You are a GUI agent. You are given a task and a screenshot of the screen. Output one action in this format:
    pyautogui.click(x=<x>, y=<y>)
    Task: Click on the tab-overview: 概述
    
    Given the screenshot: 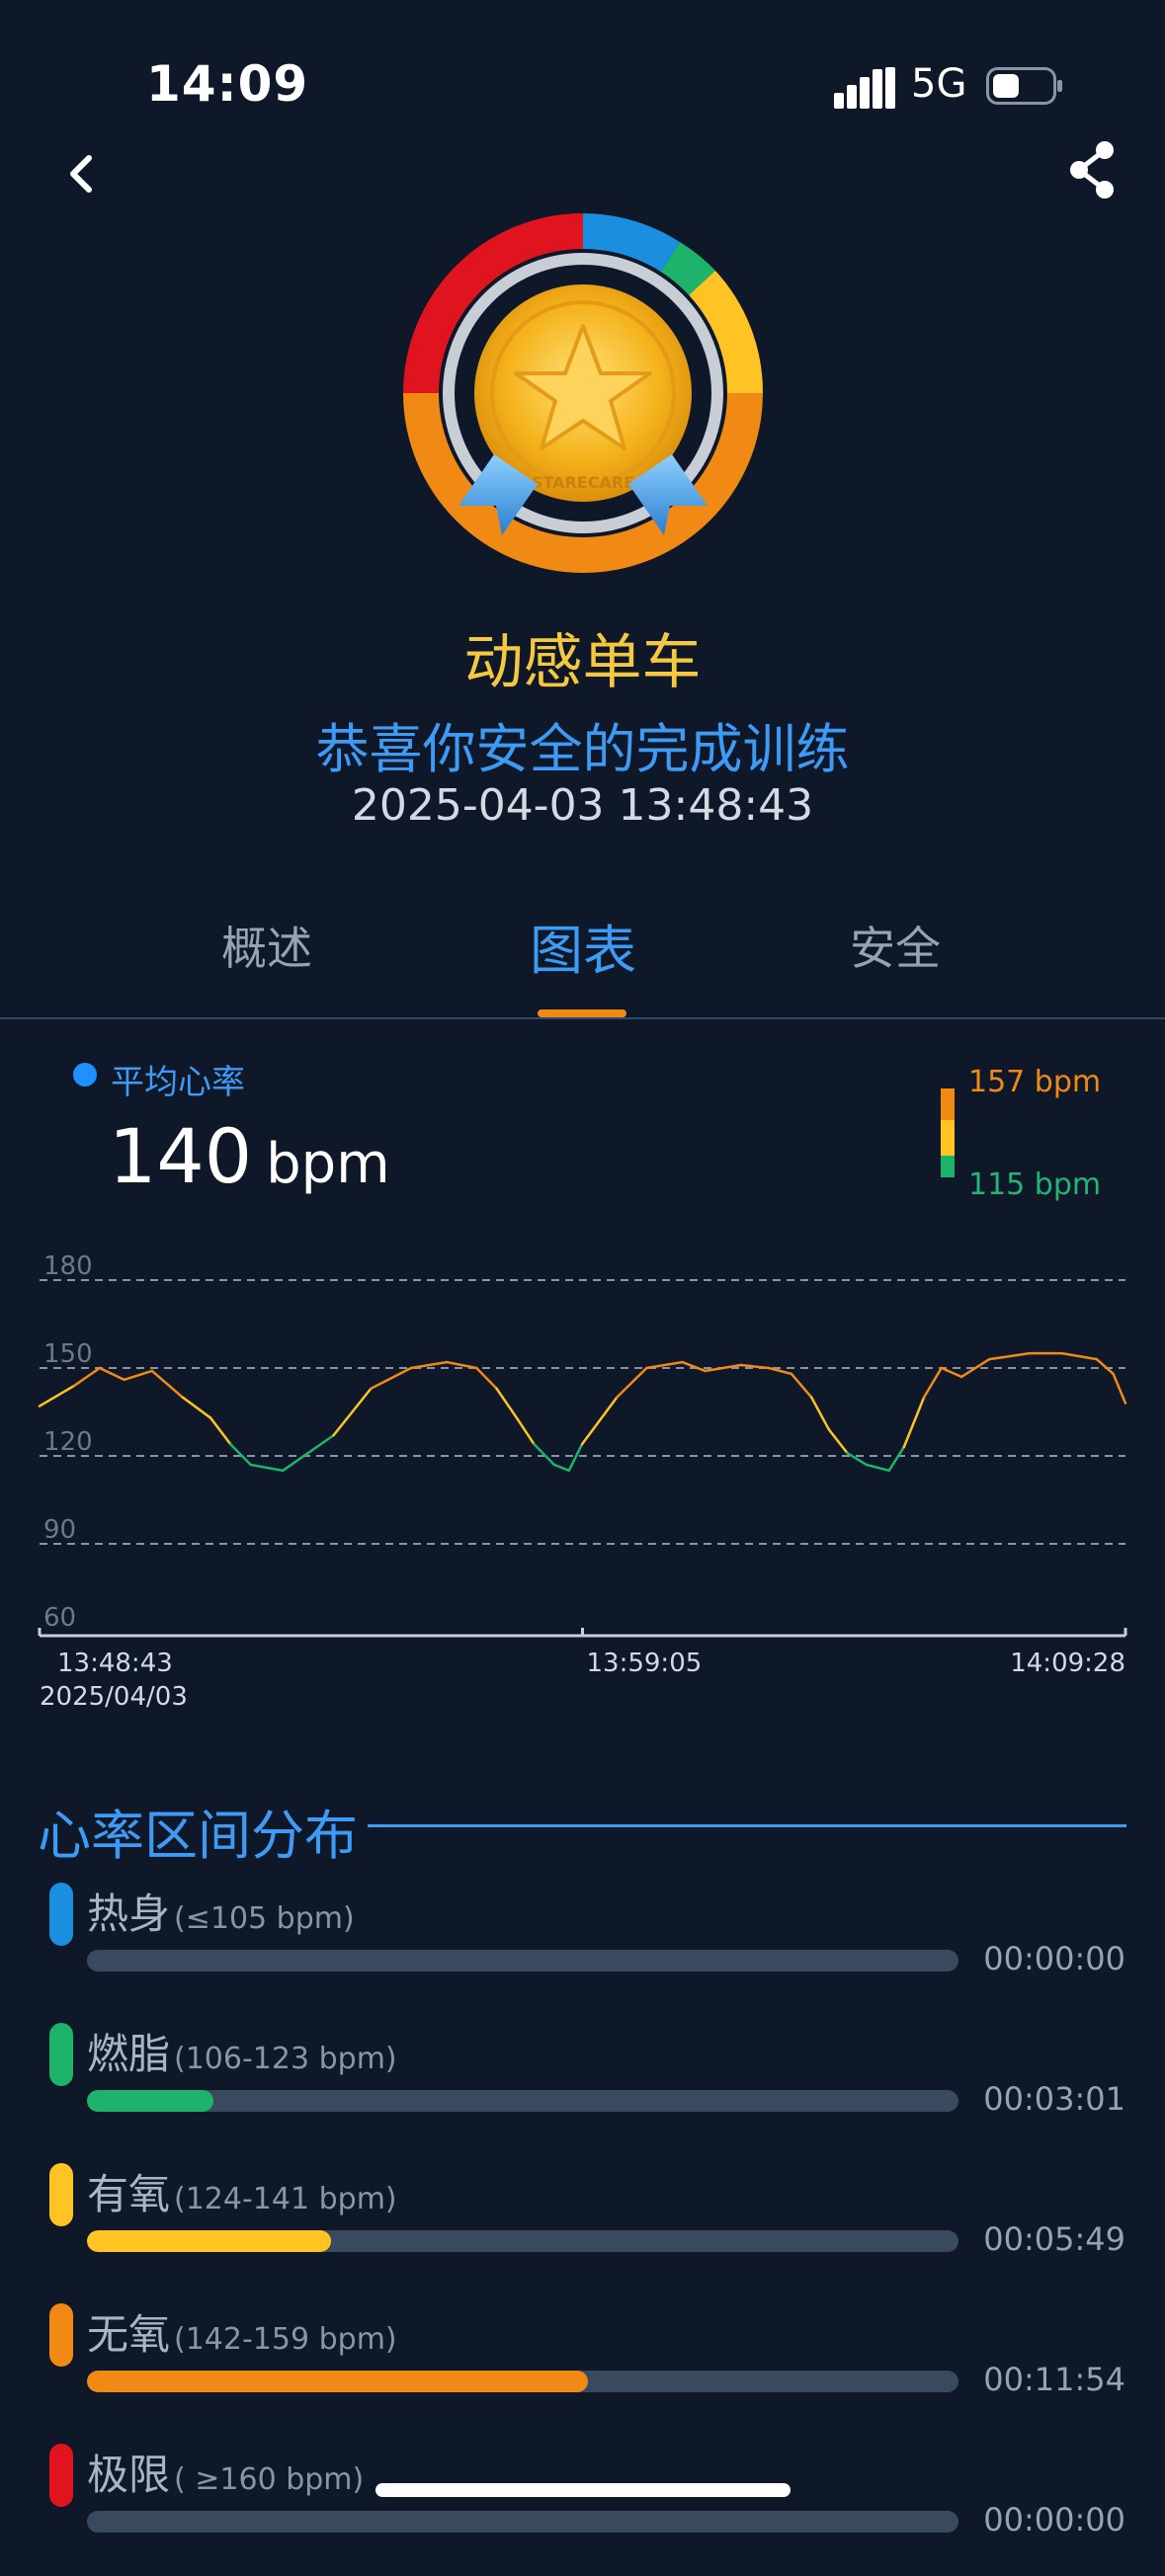 What is the action you would take?
    pyautogui.click(x=266, y=945)
    